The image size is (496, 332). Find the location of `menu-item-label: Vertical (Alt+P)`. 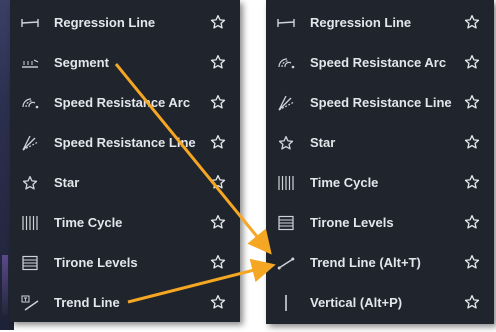

menu-item-label: Vertical (Alt+P) is located at coordinates (356, 302).